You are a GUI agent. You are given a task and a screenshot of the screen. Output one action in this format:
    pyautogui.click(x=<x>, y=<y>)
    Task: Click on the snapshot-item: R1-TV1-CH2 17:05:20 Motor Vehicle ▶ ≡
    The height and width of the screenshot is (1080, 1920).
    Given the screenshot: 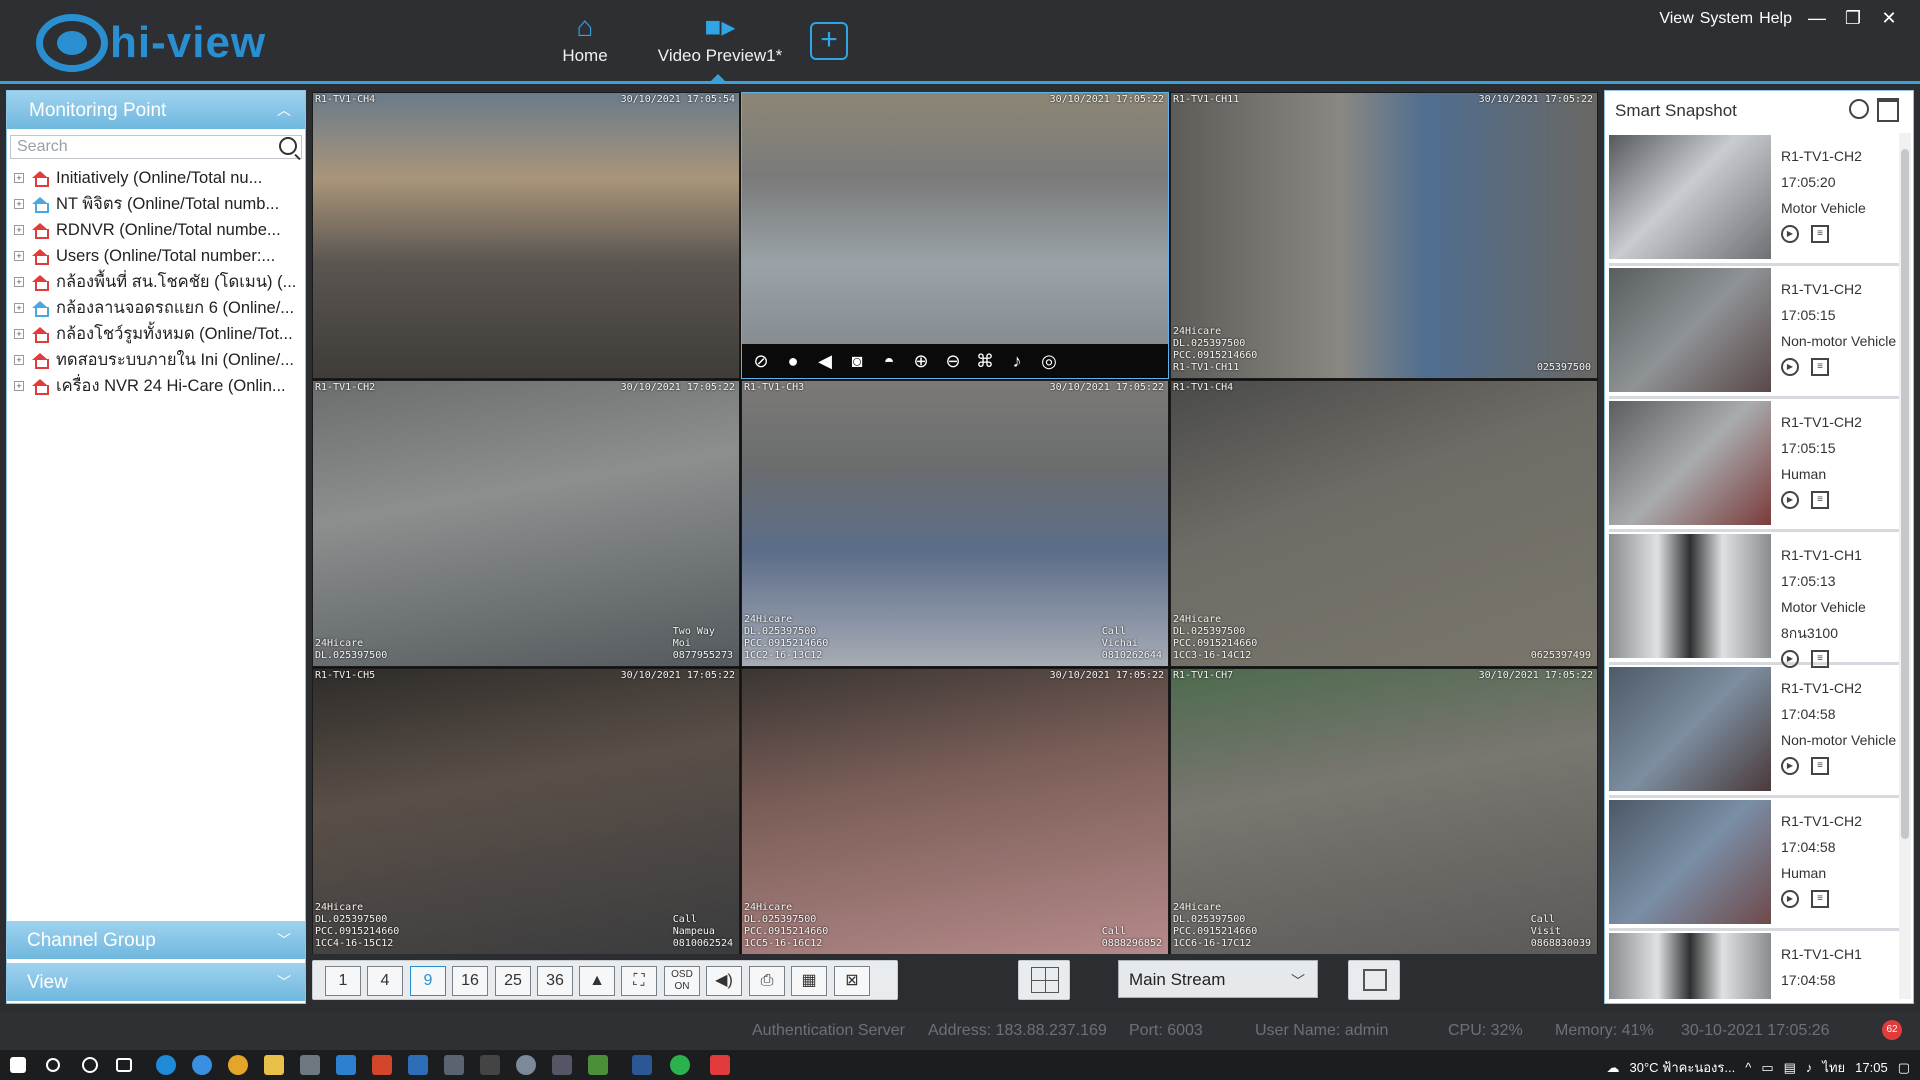 What is the action you would take?
    pyautogui.click(x=1754, y=199)
    